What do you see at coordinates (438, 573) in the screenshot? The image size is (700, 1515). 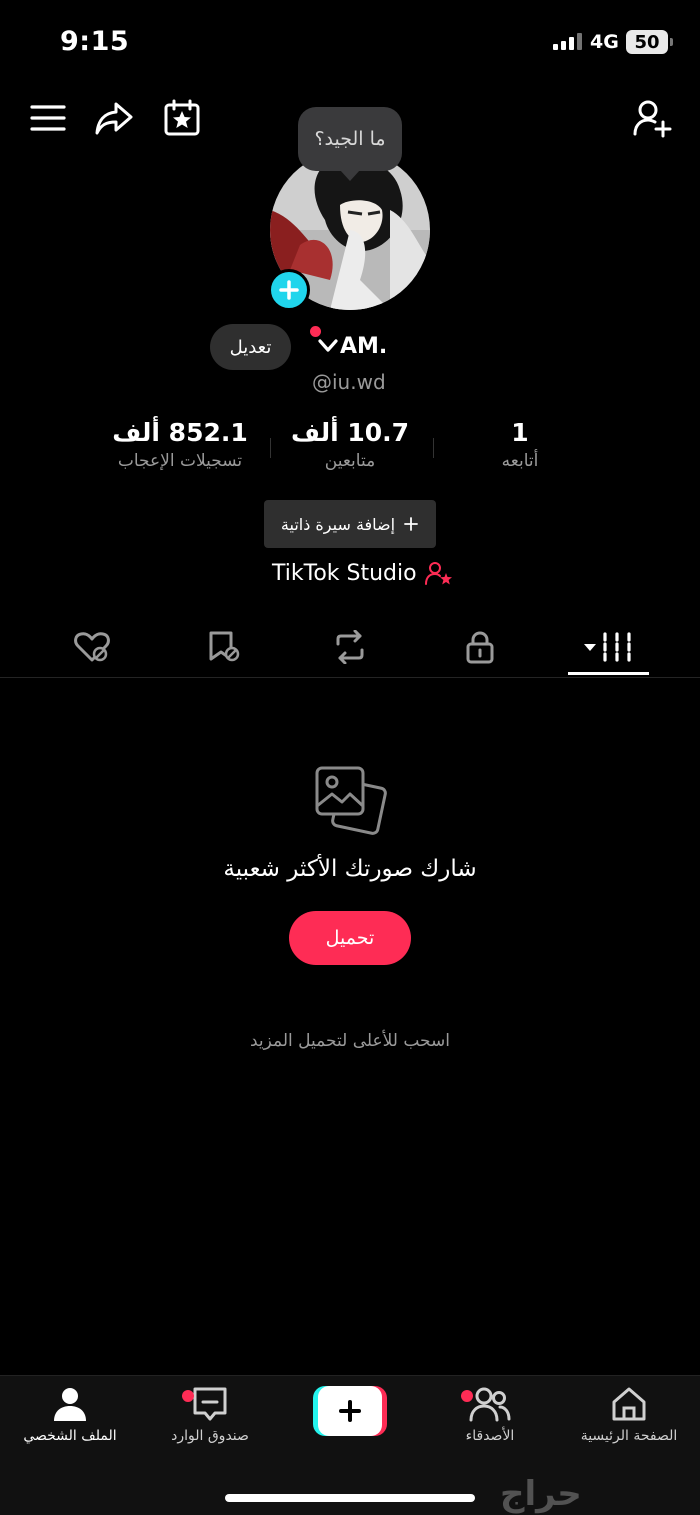 I see `creator-star-icon` at bounding box center [438, 573].